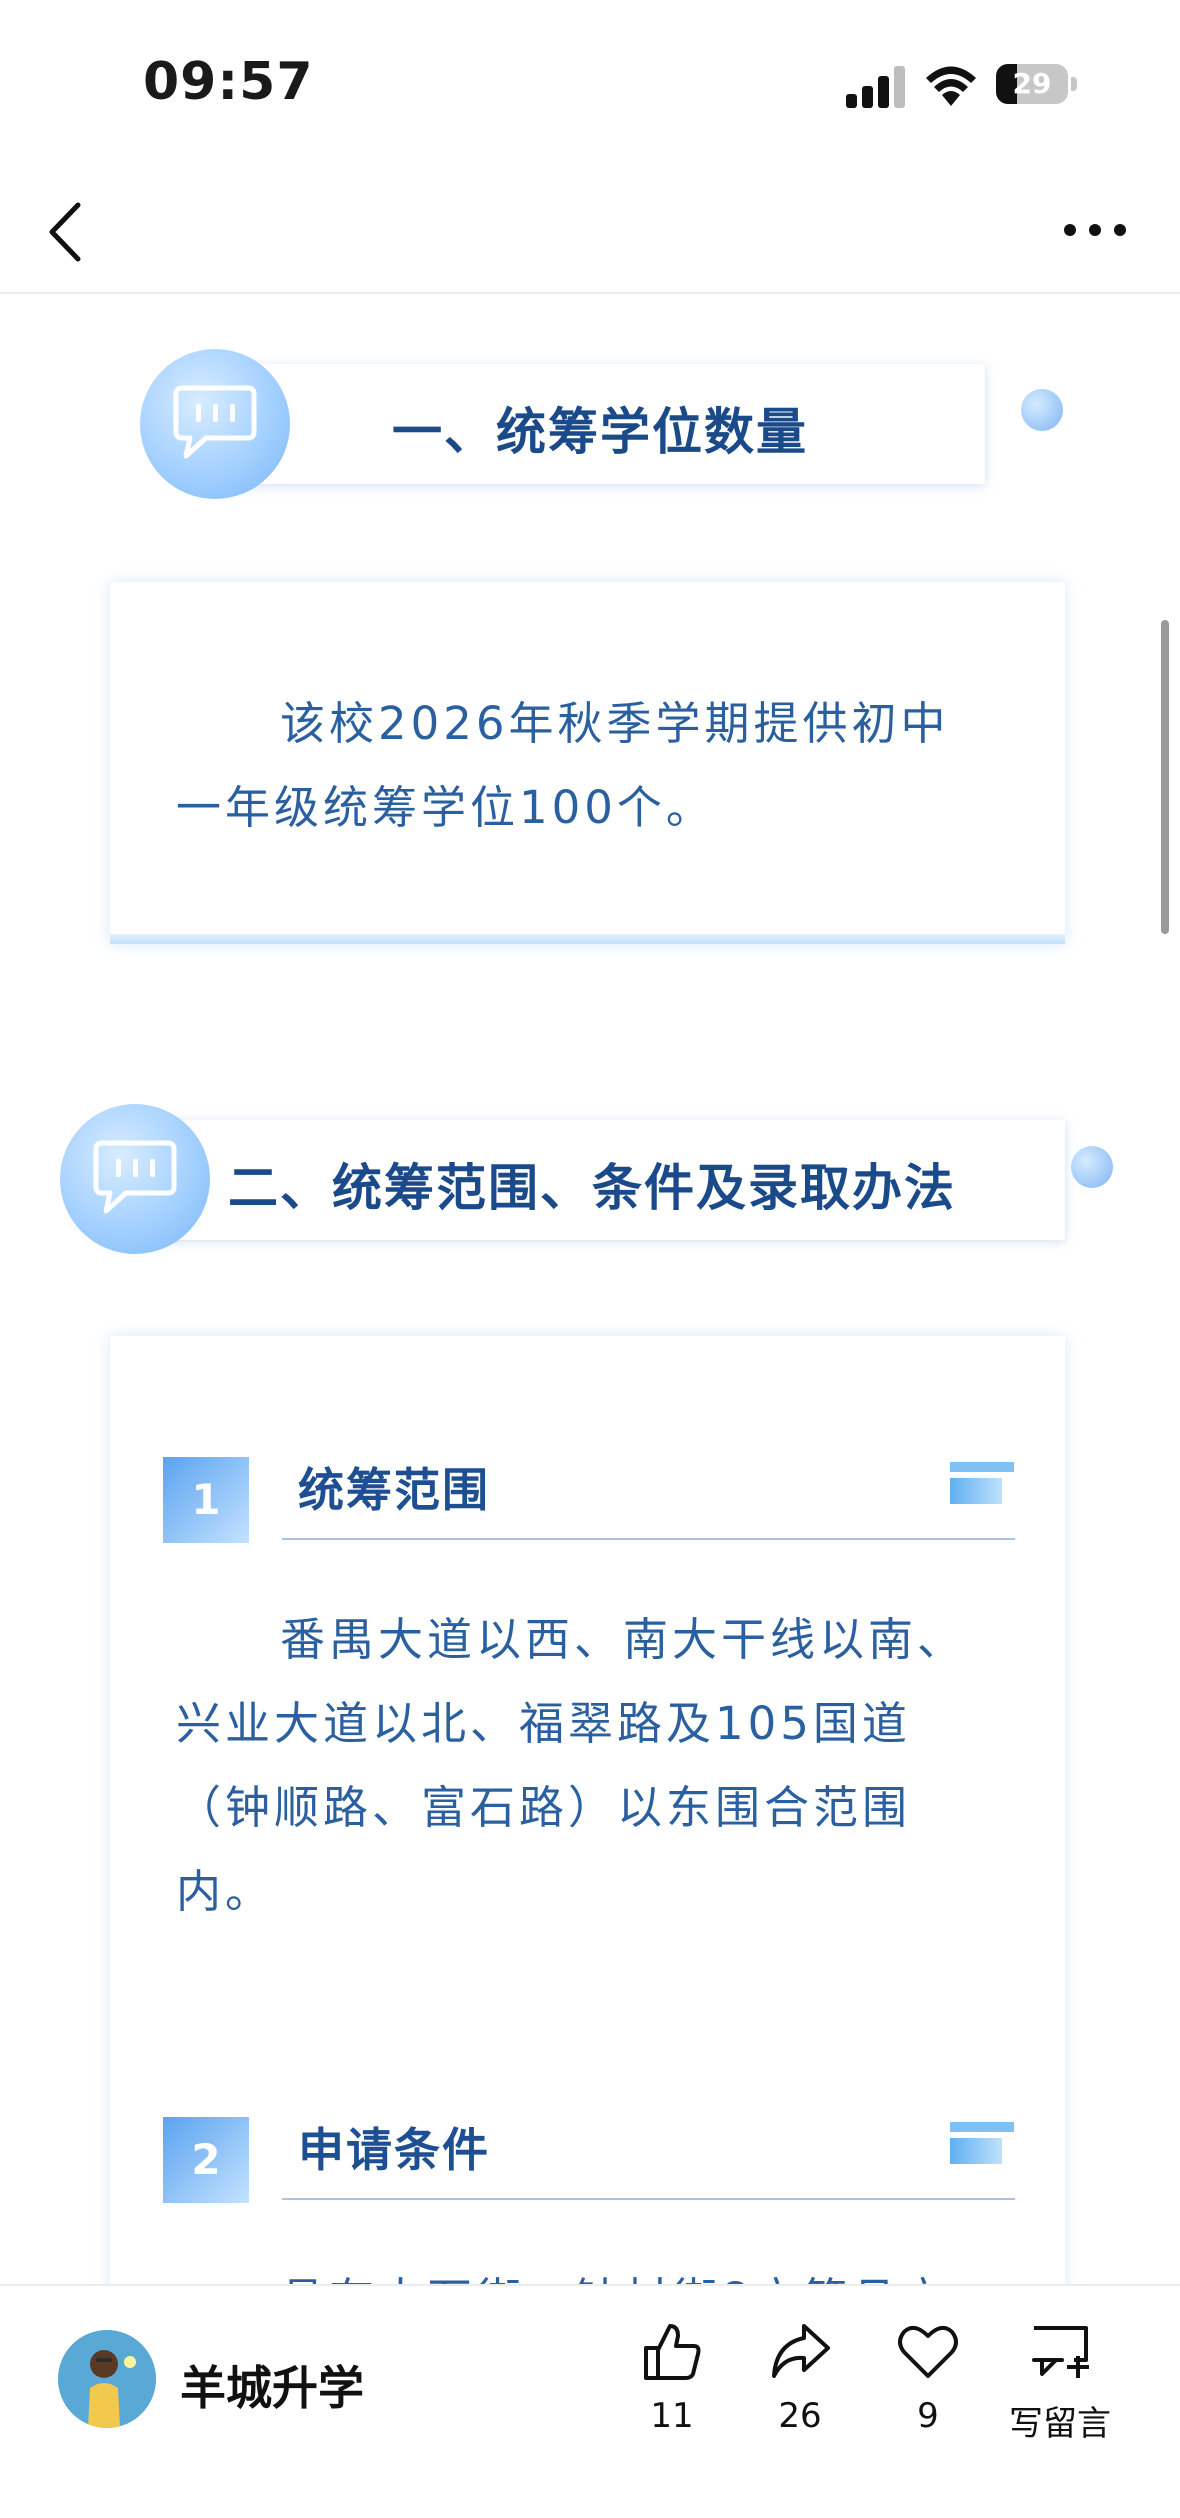 This screenshot has width=1180, height=2518. What do you see at coordinates (801, 2351) in the screenshot?
I see `share-icon` at bounding box center [801, 2351].